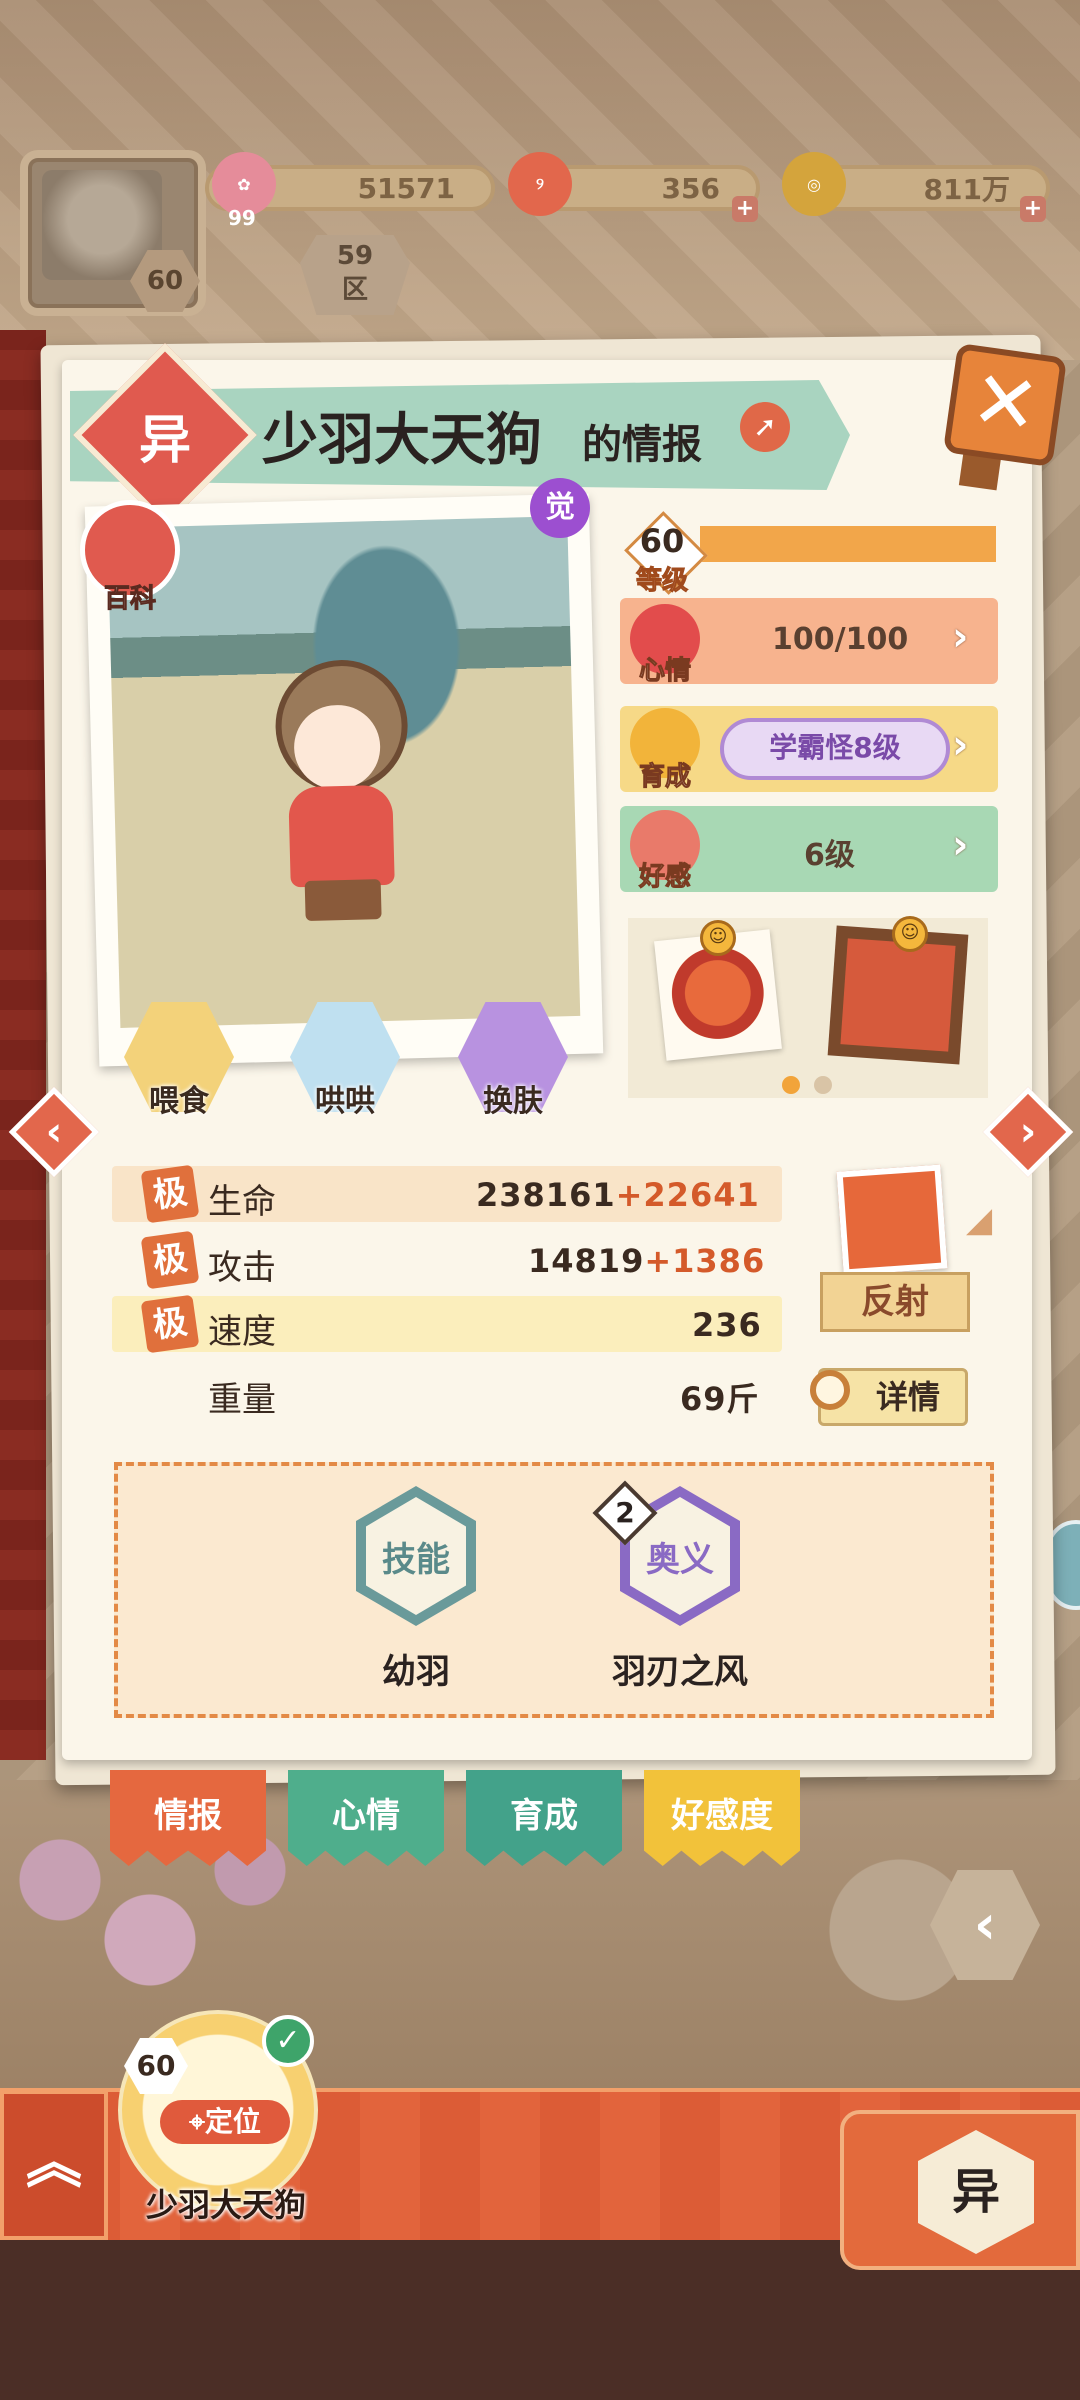 This screenshot has height=2400, width=1080. What do you see at coordinates (664, 777) in the screenshot?
I see `growth-label: 育成` at bounding box center [664, 777].